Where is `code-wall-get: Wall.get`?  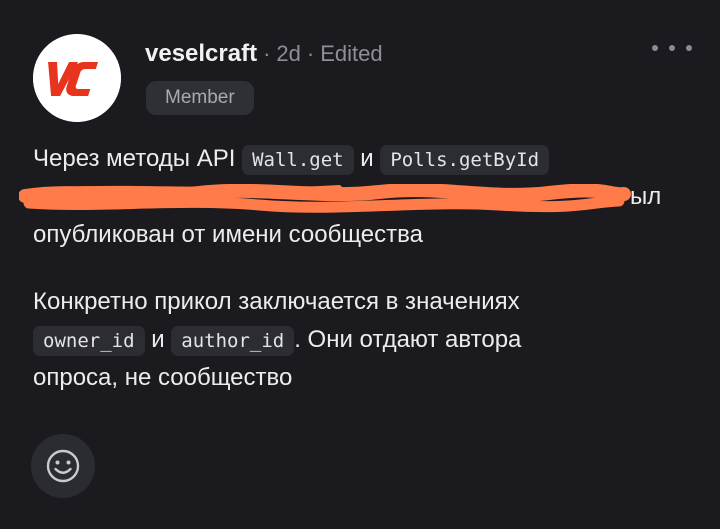
code-wall-get: Wall.get is located at coordinates (298, 160).